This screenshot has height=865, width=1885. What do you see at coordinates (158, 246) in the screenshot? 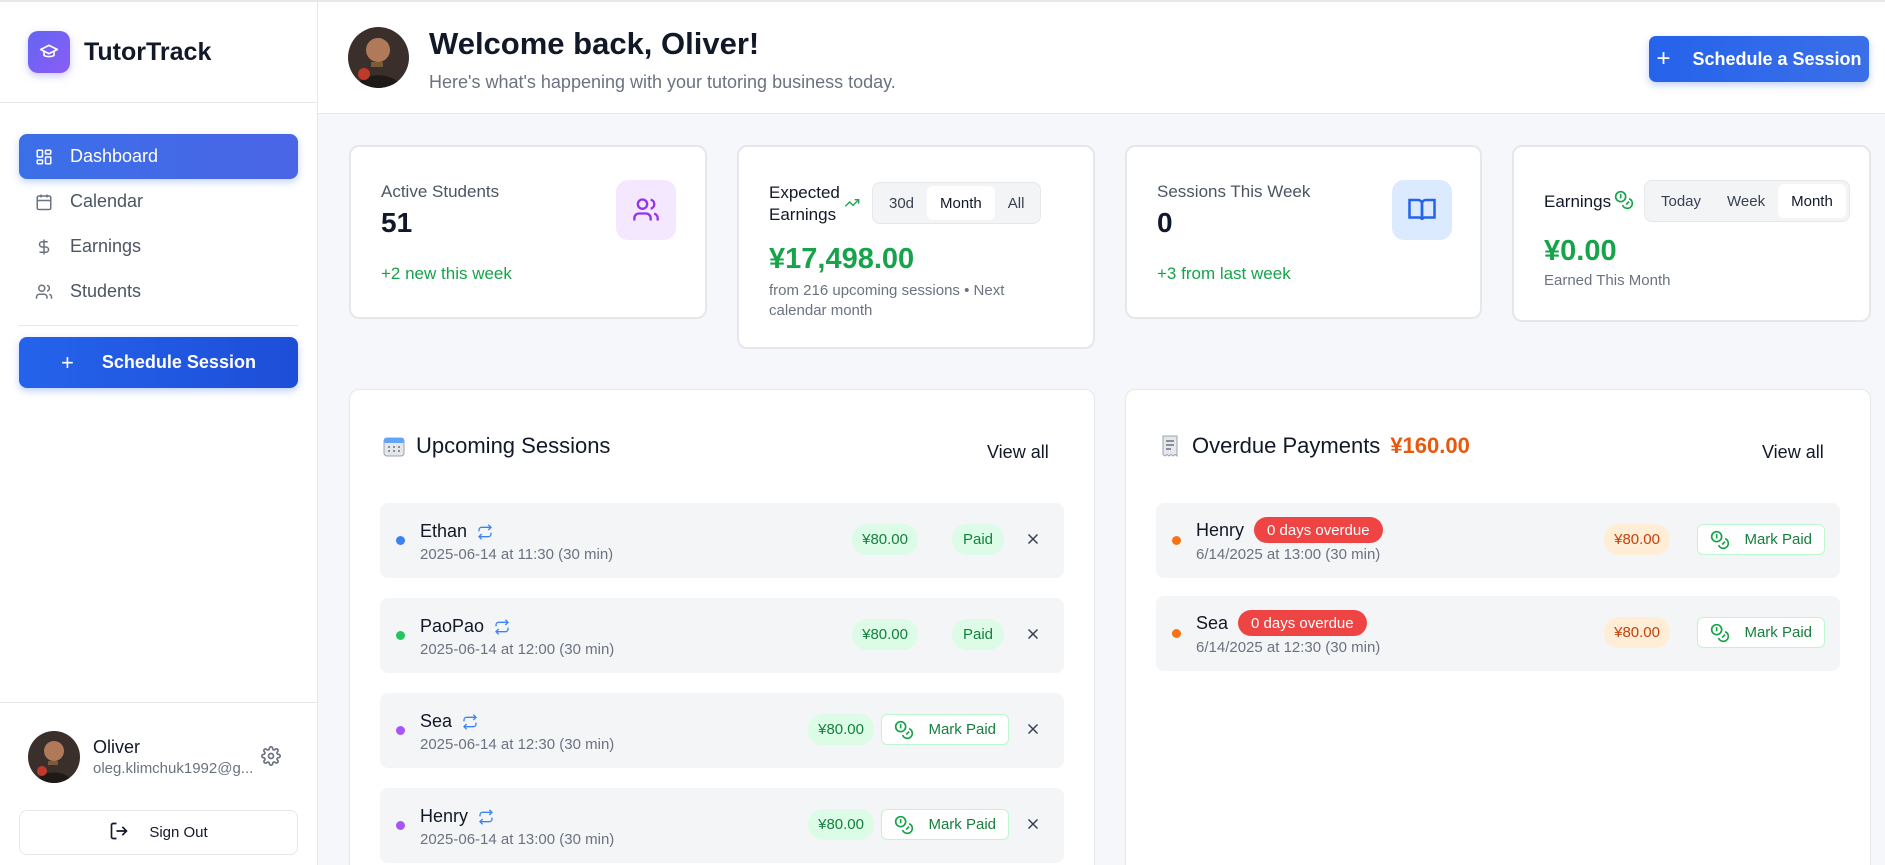
I see `sidebar-item-earnings: Earnings` at bounding box center [158, 246].